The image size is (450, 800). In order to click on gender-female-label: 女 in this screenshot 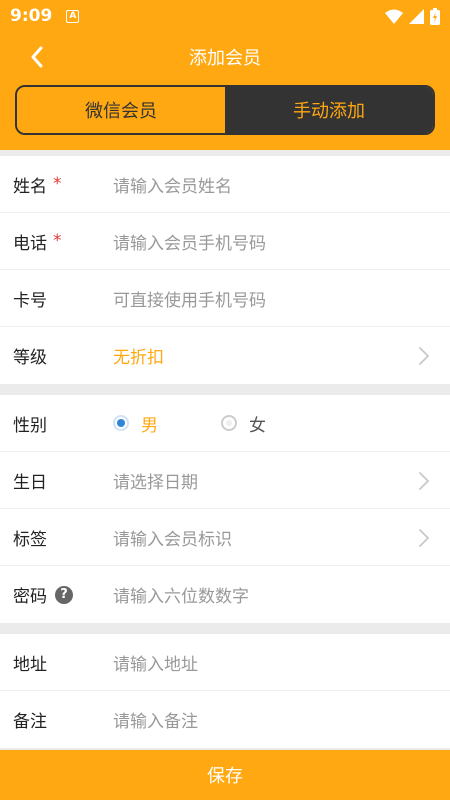, I will do `click(257, 425)`.